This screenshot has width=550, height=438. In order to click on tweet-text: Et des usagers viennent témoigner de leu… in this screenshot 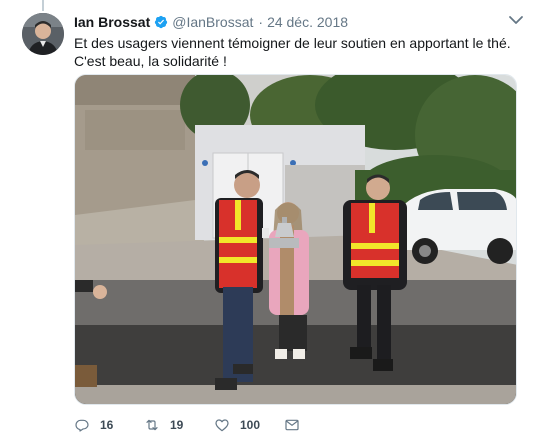, I will do `click(299, 52)`.